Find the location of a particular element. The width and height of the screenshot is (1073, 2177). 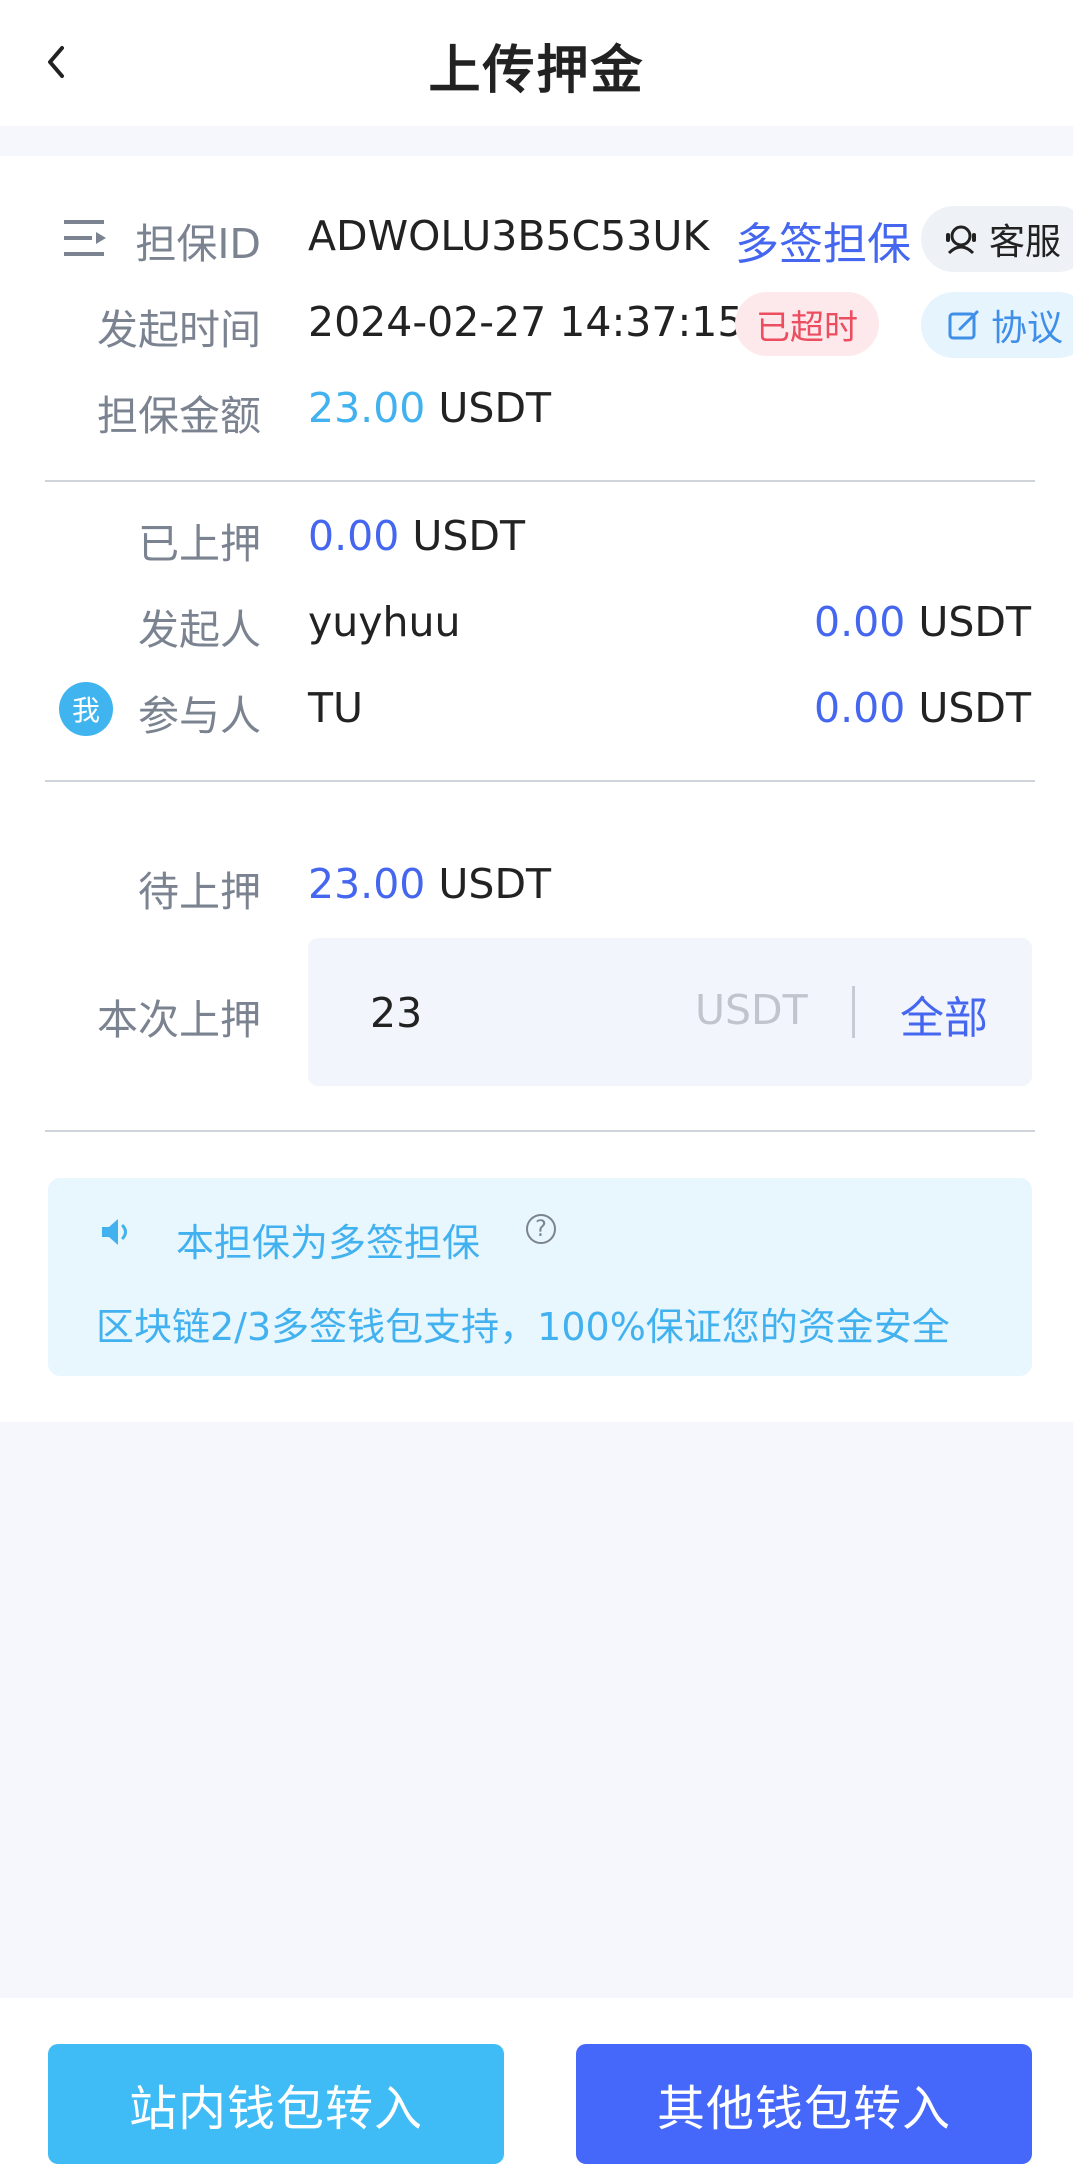

pending-unit: USDT is located at coordinates (495, 884).